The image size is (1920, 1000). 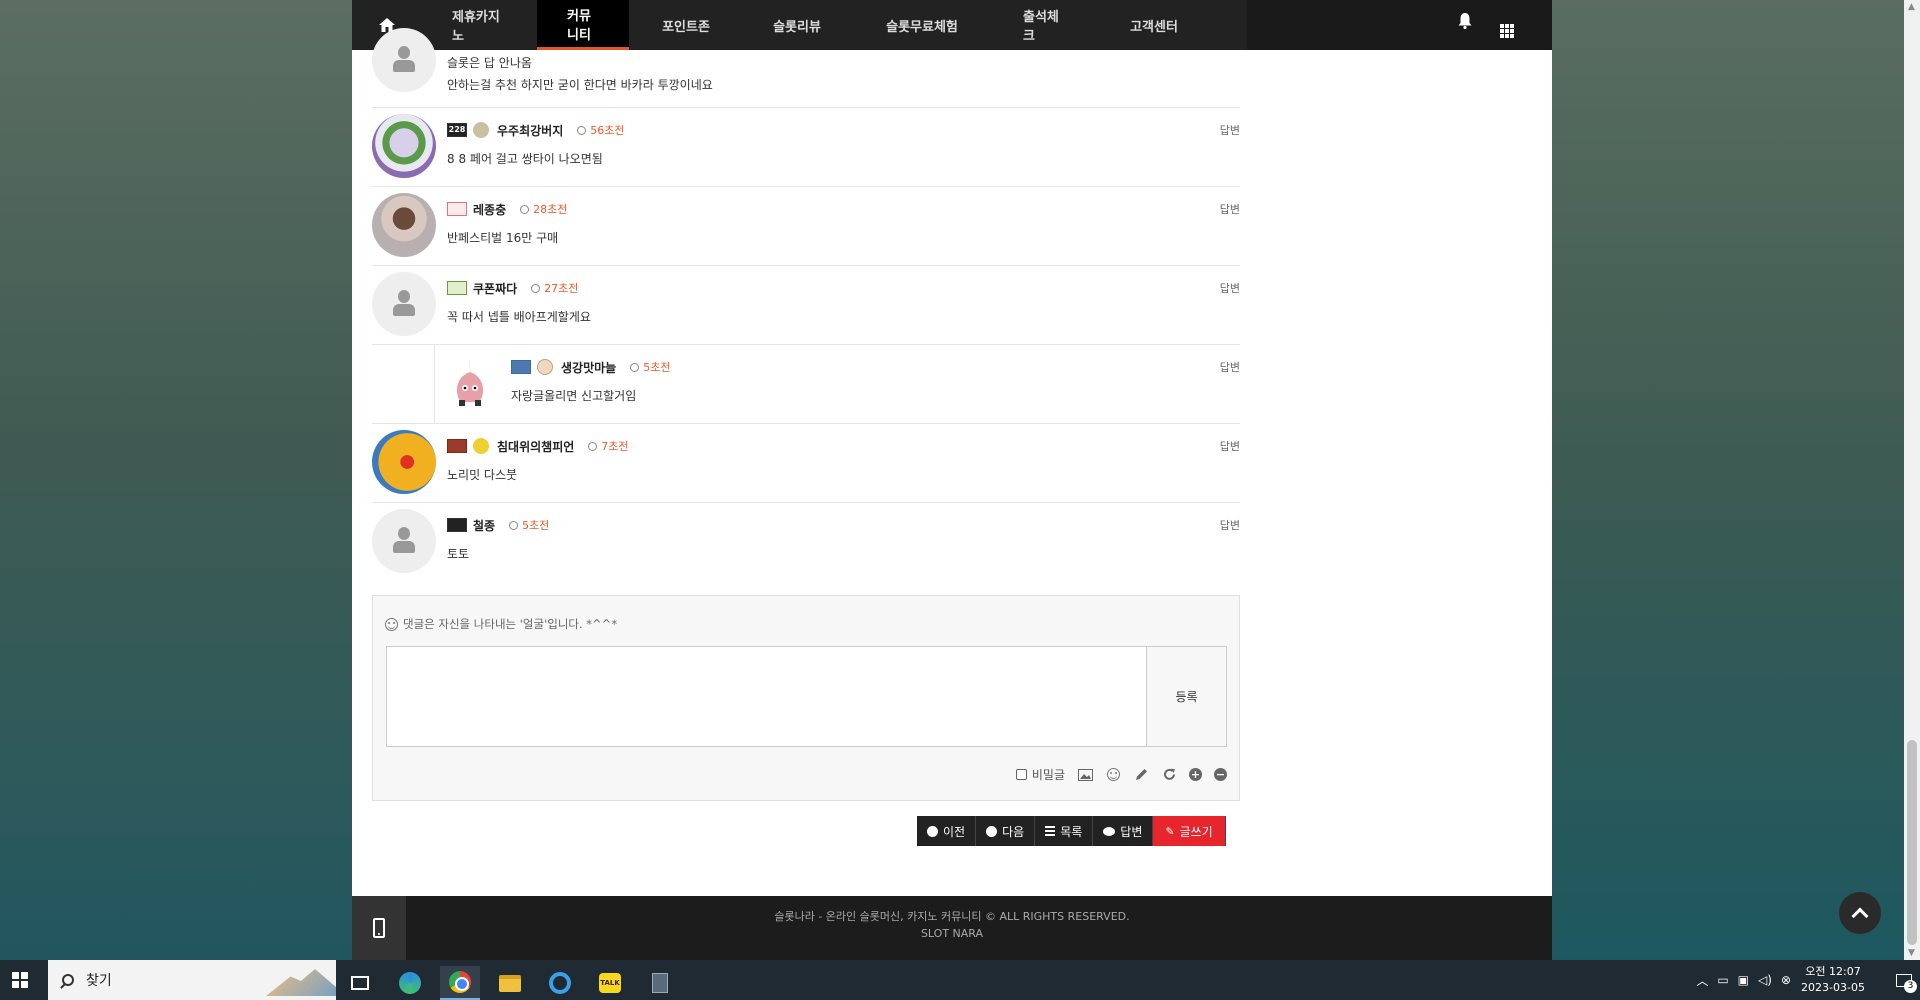 I want to click on back-to-top-button, so click(x=1860, y=913).